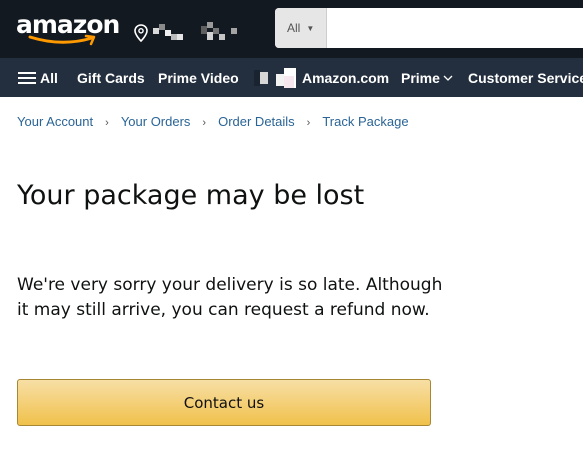  What do you see at coordinates (62, 40) in the screenshot?
I see `smile-arrow-icon` at bounding box center [62, 40].